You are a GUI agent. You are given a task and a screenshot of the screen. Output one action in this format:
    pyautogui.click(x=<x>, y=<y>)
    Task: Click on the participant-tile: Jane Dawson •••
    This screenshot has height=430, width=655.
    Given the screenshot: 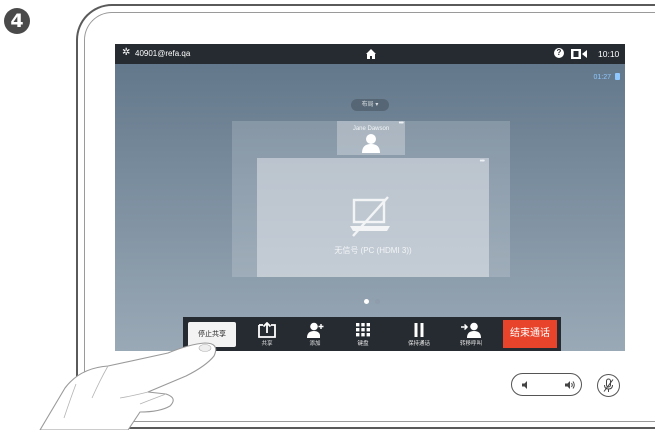 What is the action you would take?
    pyautogui.click(x=371, y=137)
    